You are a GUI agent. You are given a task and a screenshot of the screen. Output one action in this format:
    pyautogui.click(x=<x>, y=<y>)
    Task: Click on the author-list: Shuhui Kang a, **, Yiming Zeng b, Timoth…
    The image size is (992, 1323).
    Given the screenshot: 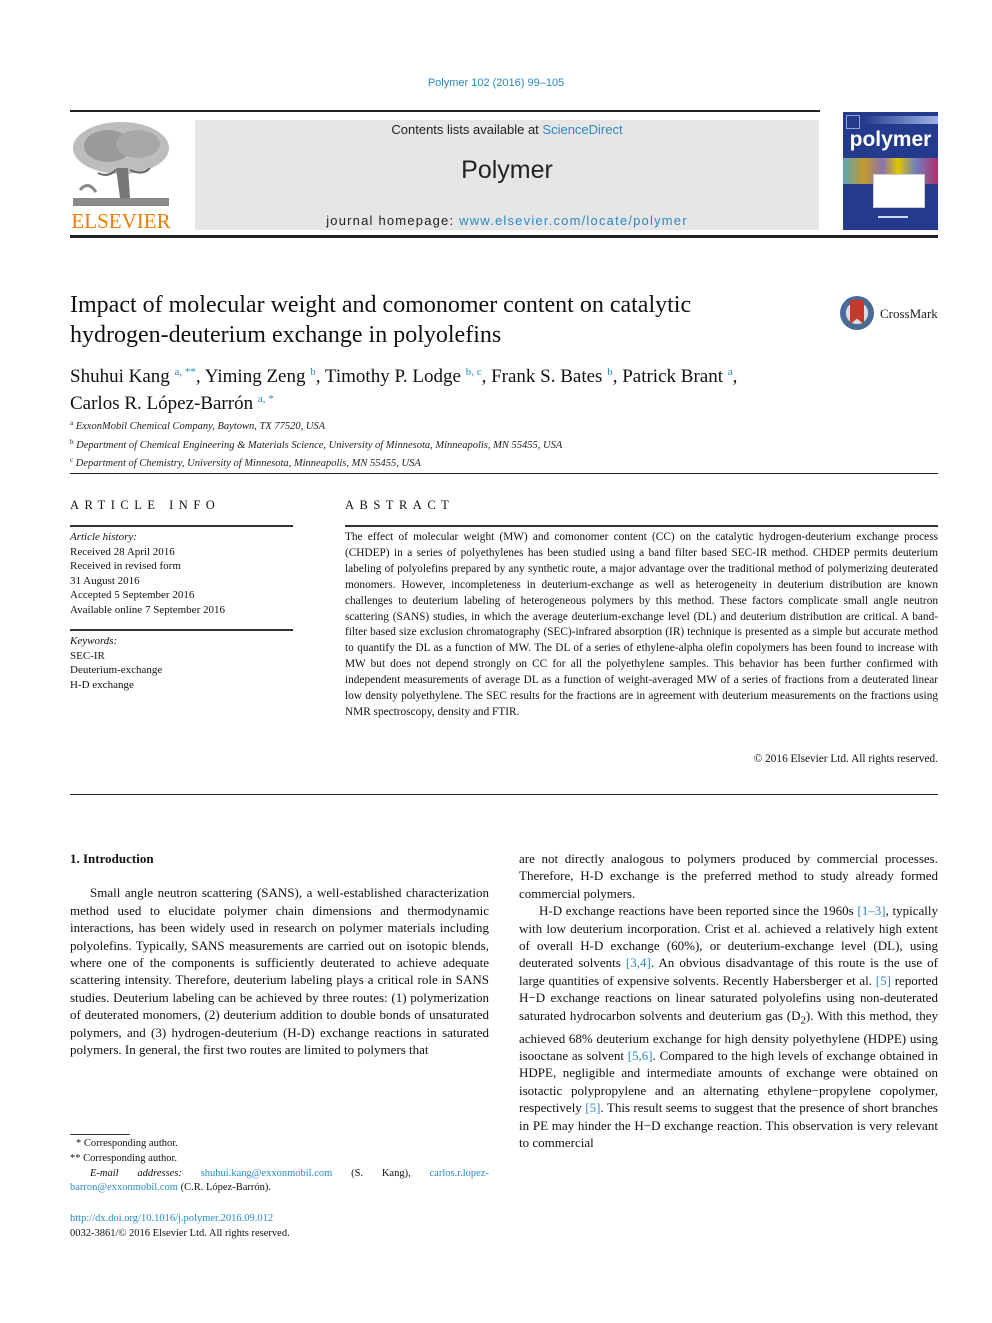 What is the action you would take?
    pyautogui.click(x=404, y=390)
    